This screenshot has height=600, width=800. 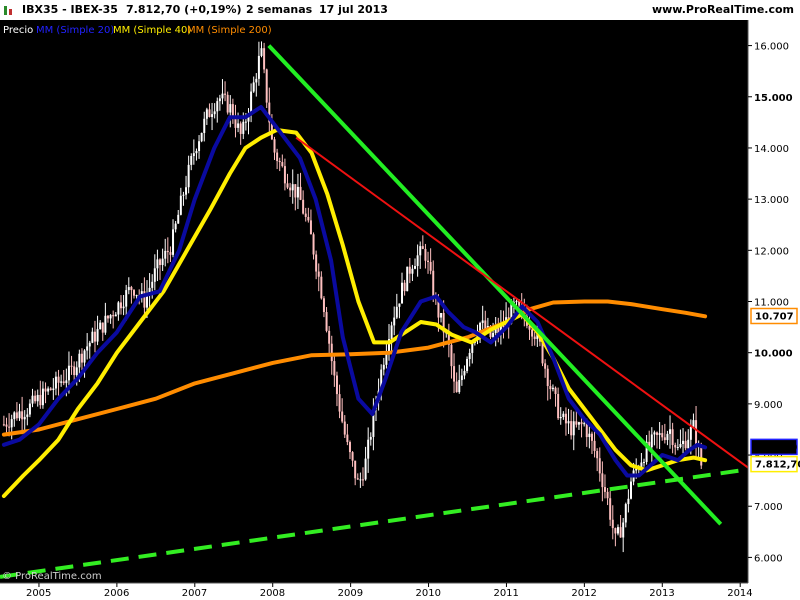 I want to click on source-label: www.ProRealTime.com, so click(x=723, y=9).